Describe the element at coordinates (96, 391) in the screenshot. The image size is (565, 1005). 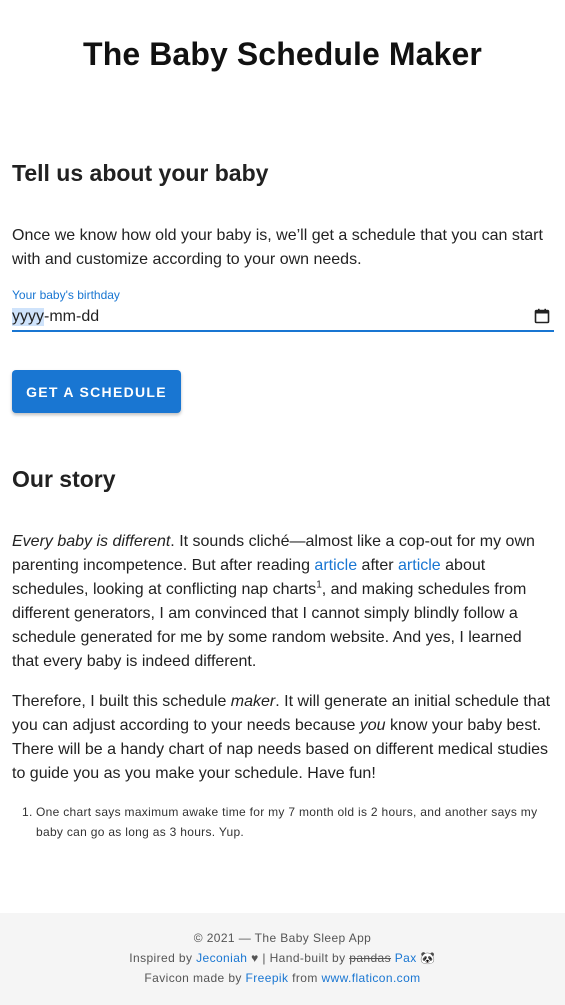
I see `get-schedule-button: Get a schedule` at that location.